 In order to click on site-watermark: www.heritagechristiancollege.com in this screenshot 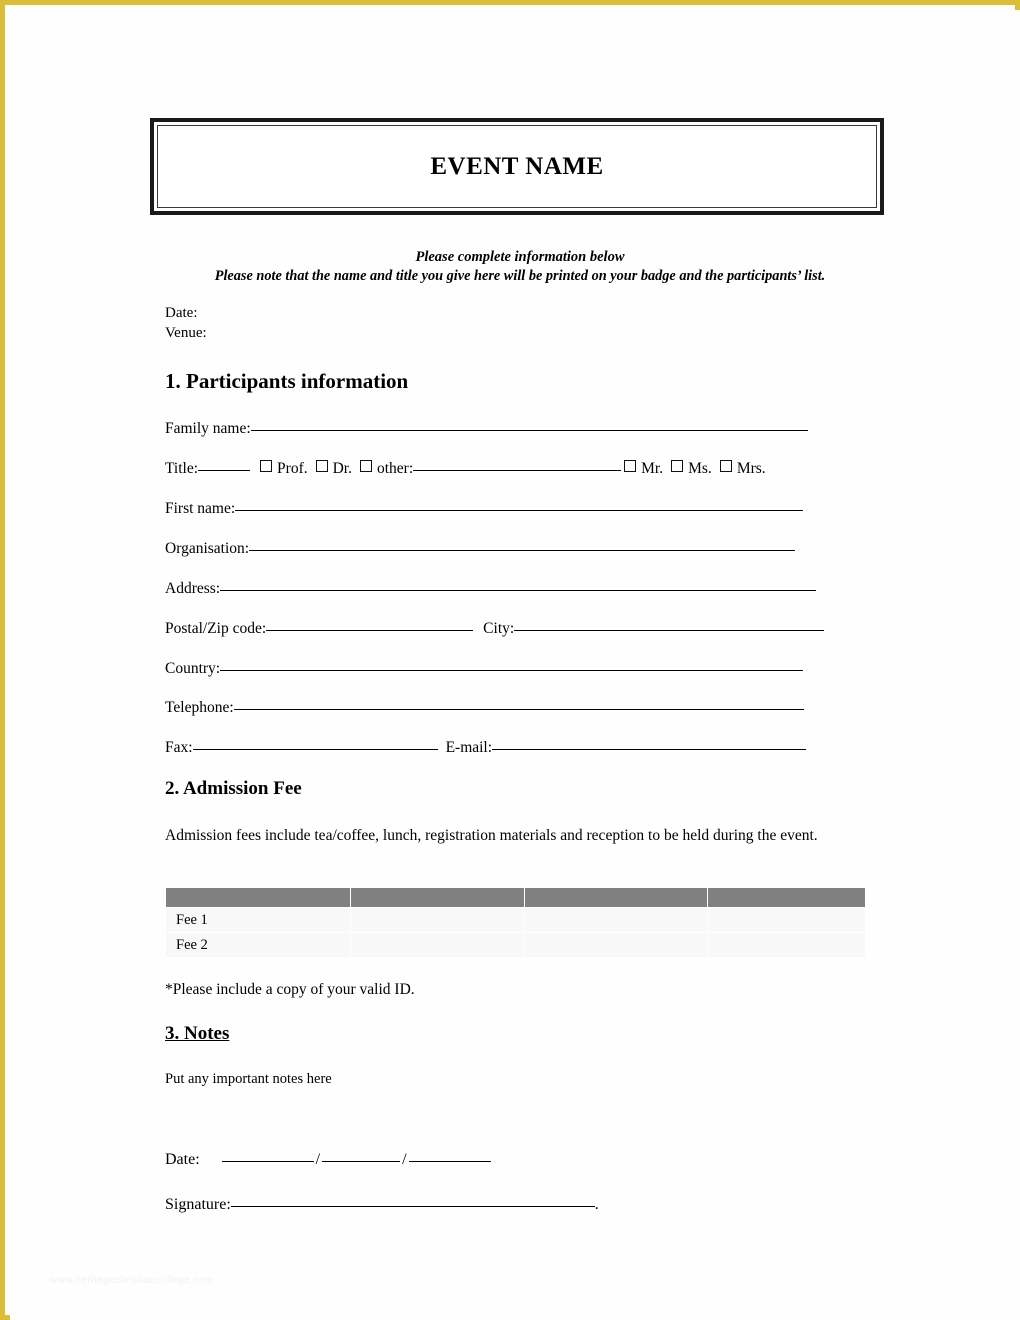, I will do `click(132, 1280)`.